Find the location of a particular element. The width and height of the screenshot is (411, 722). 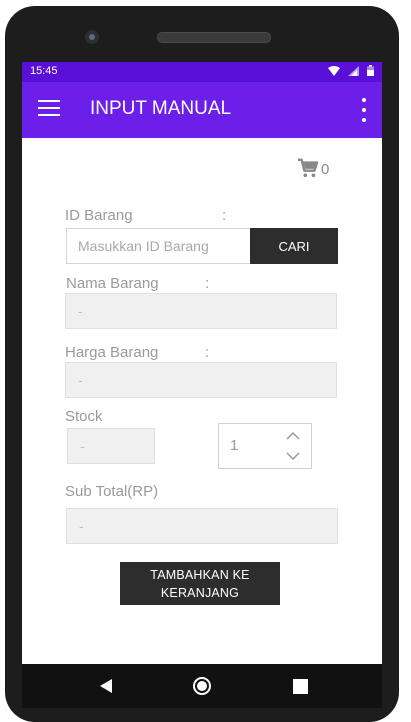

menu-icon is located at coordinates (49, 109).